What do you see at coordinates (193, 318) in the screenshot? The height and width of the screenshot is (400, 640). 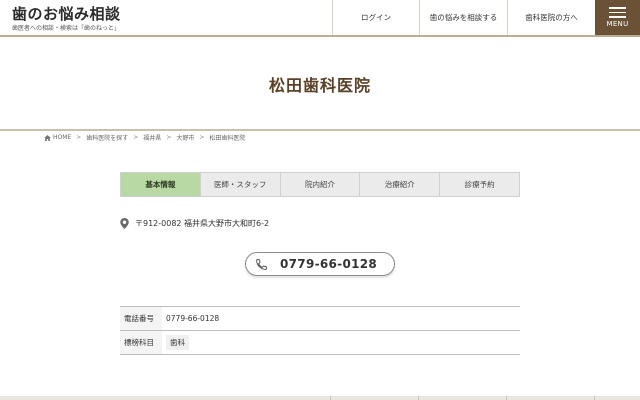 I see `phone-value: 0779-66-0128` at bounding box center [193, 318].